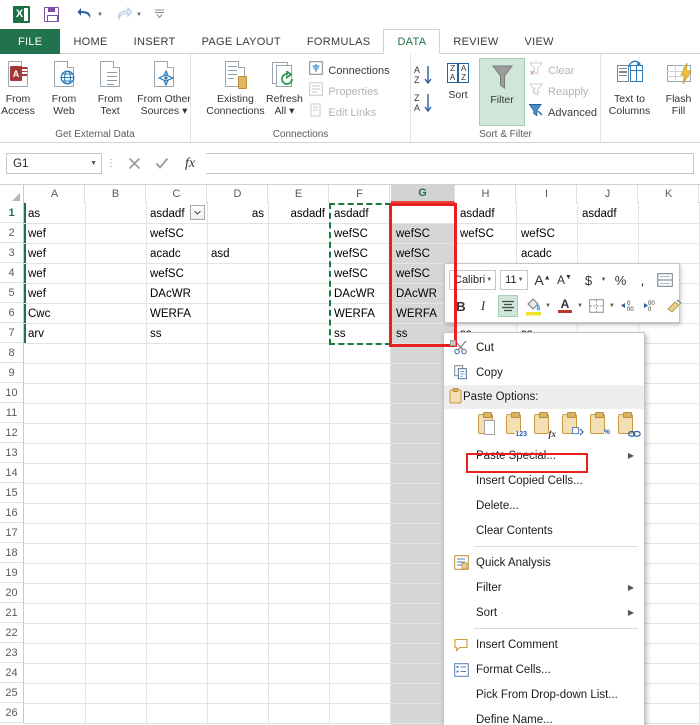 This screenshot has height=725, width=700. What do you see at coordinates (539, 41) in the screenshot?
I see `tab-view: VIEW` at bounding box center [539, 41].